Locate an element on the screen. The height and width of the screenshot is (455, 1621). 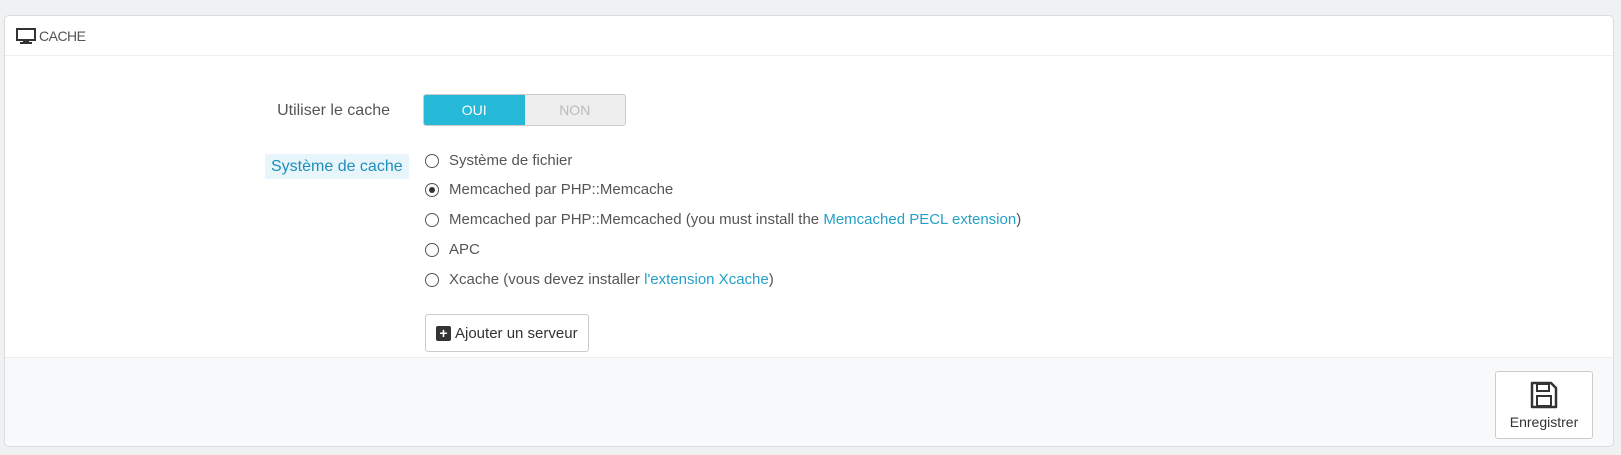
save-button: Enregistrer is located at coordinates (1544, 405).